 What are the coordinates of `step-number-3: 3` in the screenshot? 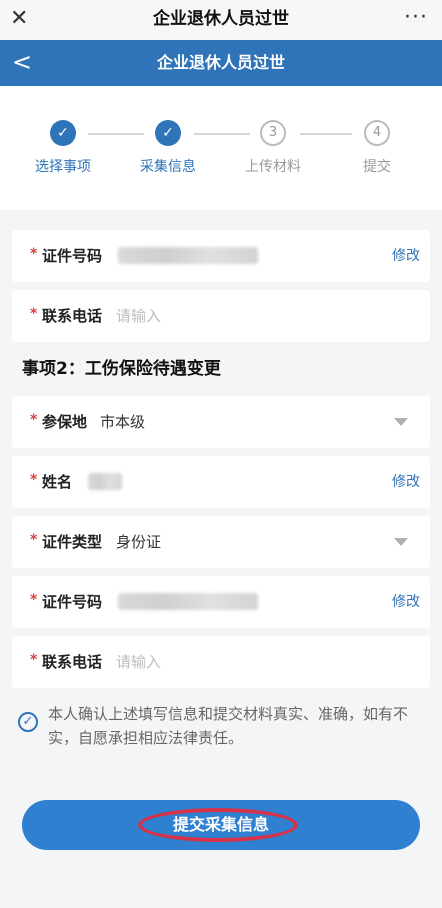 It's located at (273, 133).